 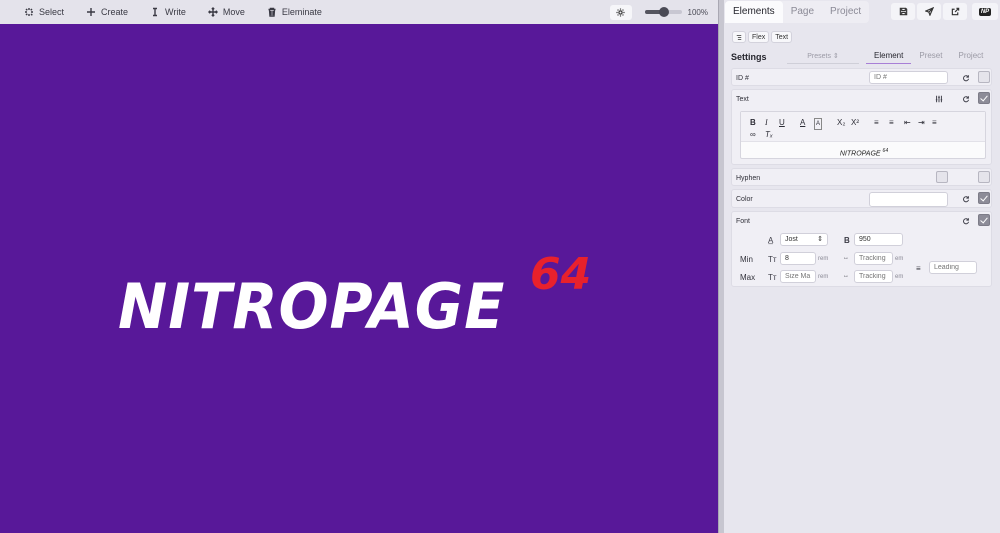 I want to click on max-tracking-unit: em, so click(x=899, y=277).